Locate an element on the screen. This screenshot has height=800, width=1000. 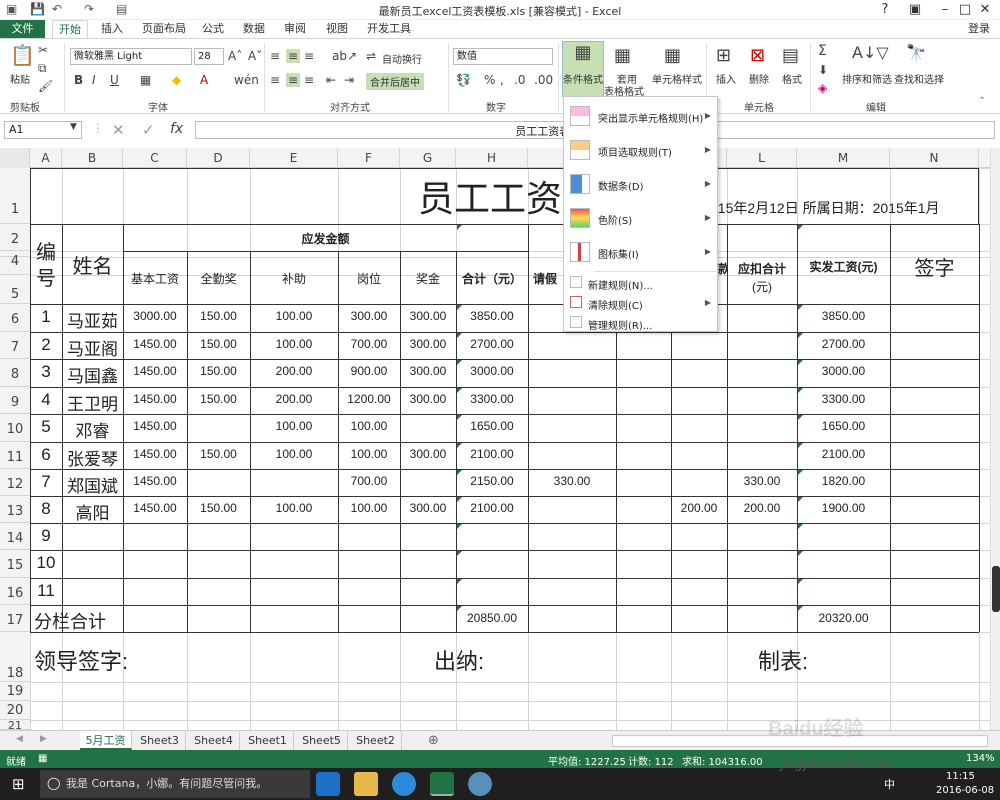
tab-formulas: 公式 is located at coordinates (213, 29).